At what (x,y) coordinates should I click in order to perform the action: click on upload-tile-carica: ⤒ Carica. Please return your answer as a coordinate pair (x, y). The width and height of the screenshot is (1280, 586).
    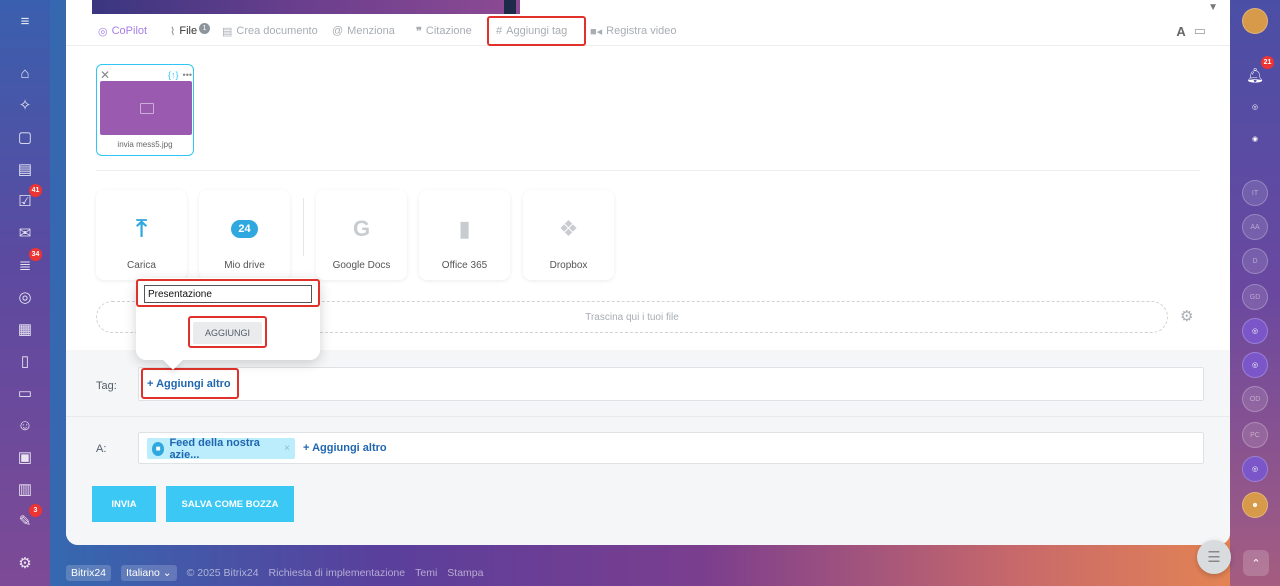
    Looking at the image, I should click on (141, 235).